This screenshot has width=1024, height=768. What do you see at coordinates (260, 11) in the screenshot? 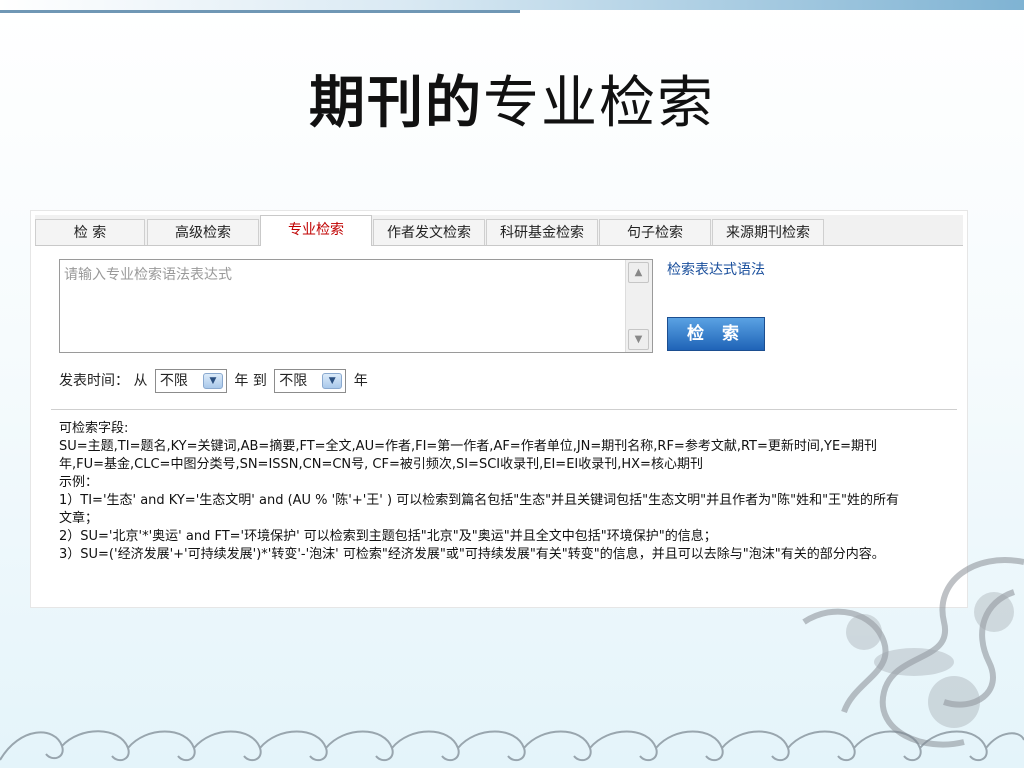
I see `top-accent-line` at bounding box center [260, 11].